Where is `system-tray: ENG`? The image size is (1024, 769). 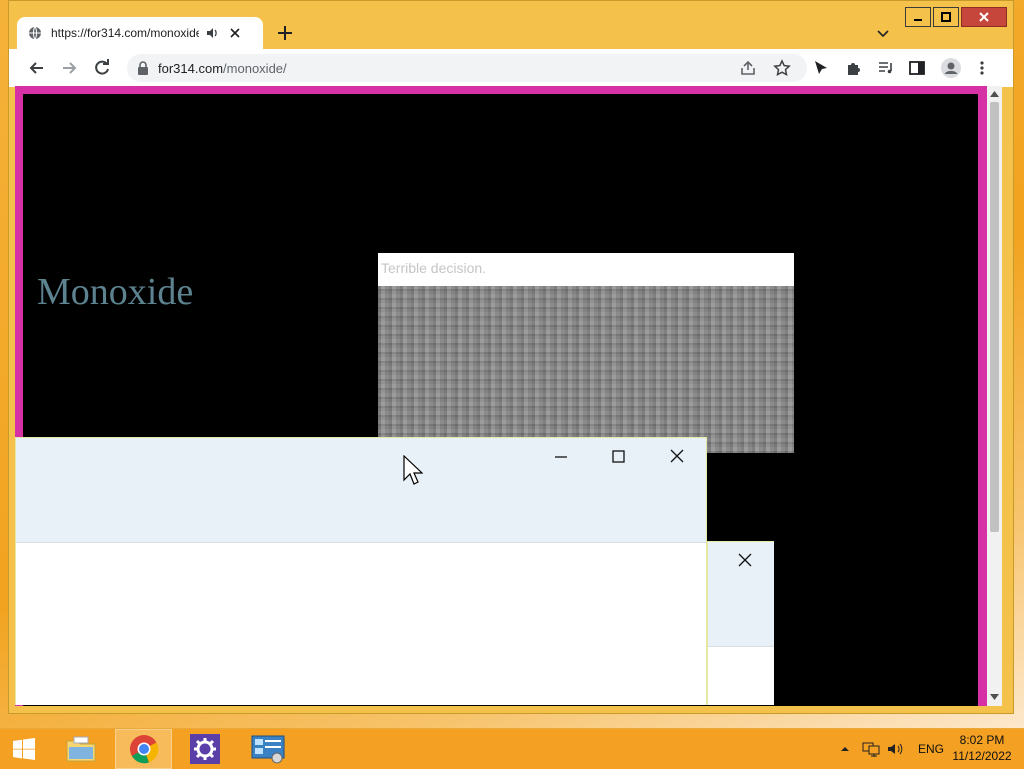
system-tray: ENG is located at coordinates (891, 749).